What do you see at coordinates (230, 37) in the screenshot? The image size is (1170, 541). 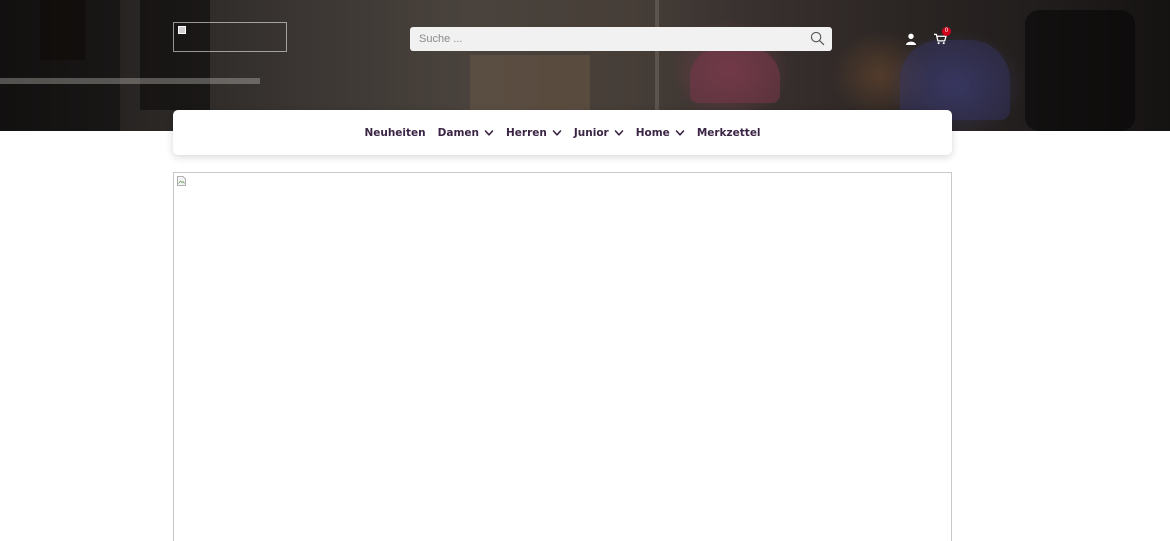 I see `site-logo` at bounding box center [230, 37].